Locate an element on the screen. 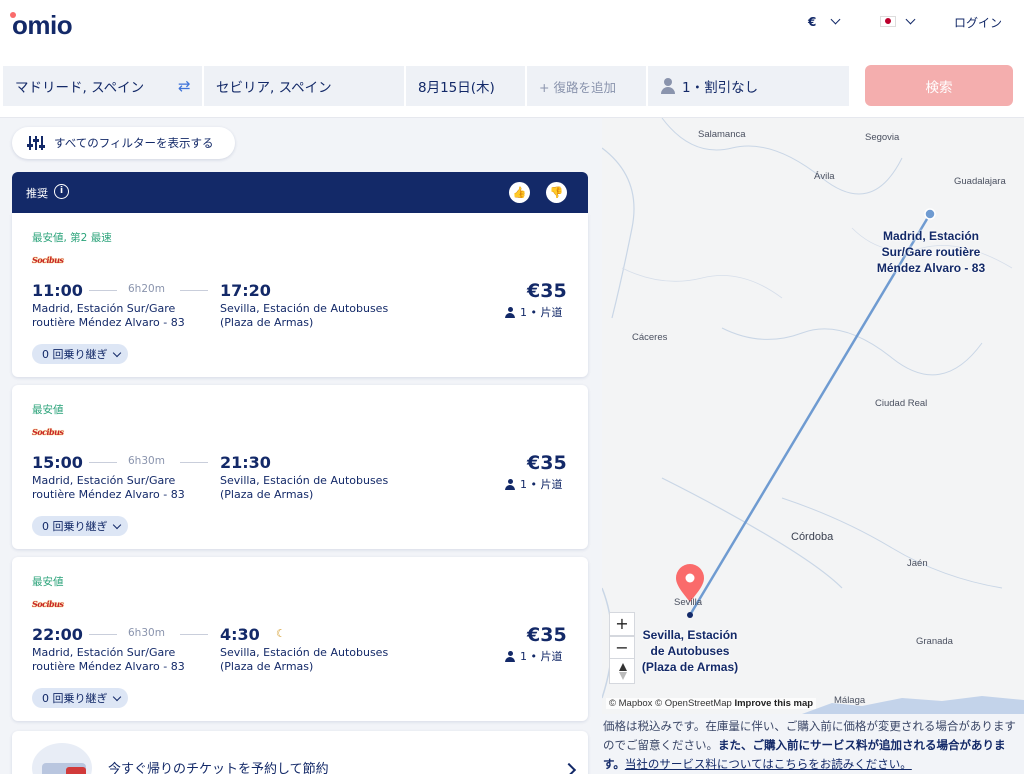  arrival-time: 4:30 is located at coordinates (240, 634).